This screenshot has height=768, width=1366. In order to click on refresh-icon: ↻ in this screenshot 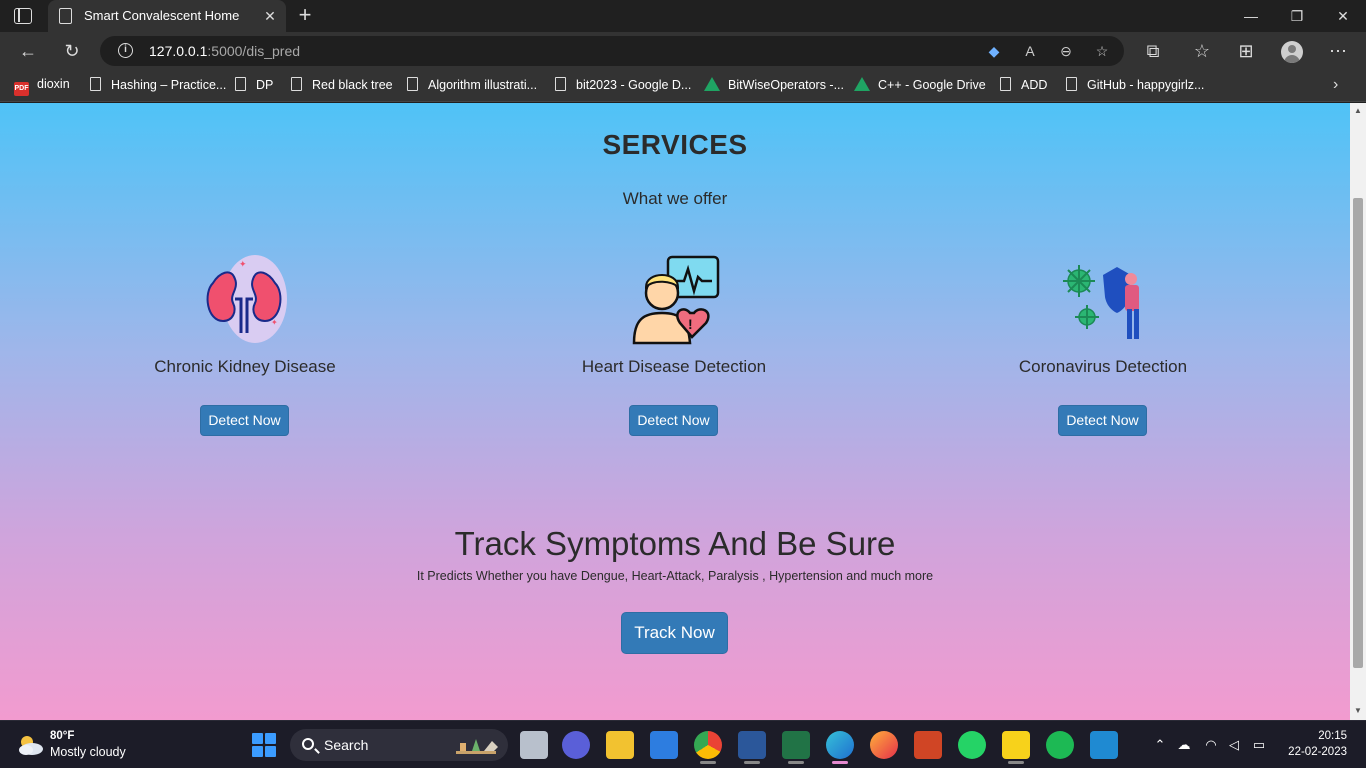, I will do `click(72, 51)`.